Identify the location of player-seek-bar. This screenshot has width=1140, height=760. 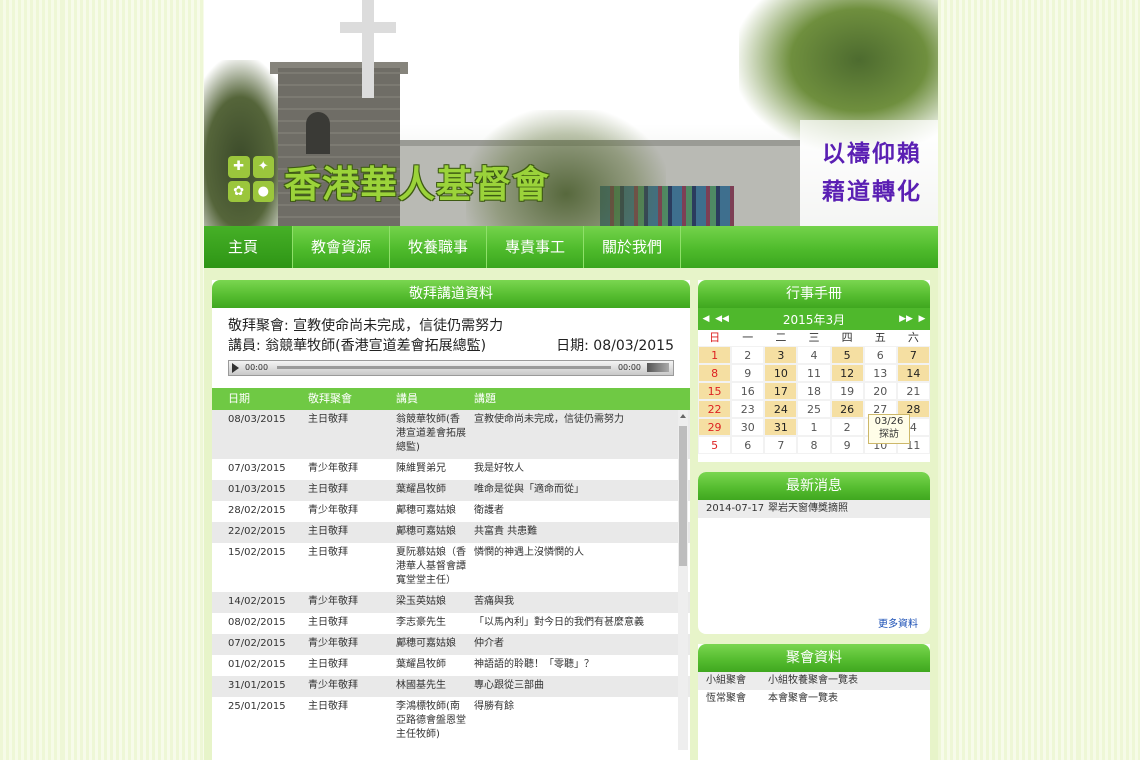
(444, 367).